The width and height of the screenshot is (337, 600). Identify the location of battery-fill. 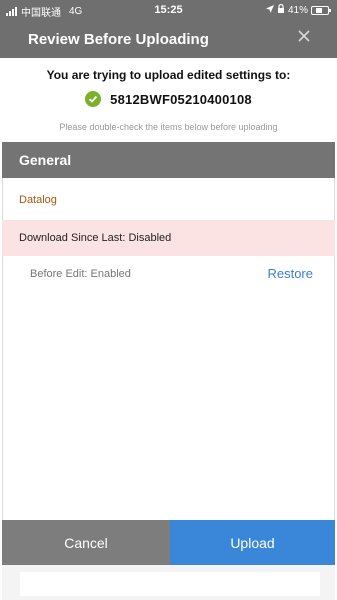
(319, 10).